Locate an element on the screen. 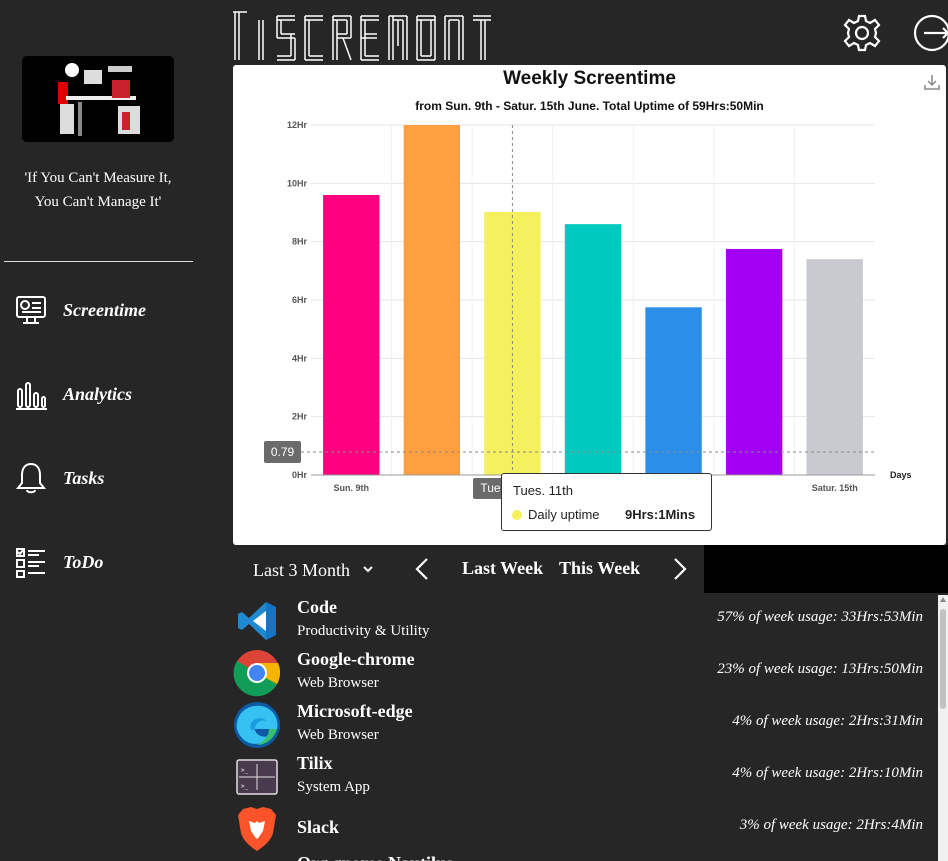  chevron-left-icon is located at coordinates (422, 572).